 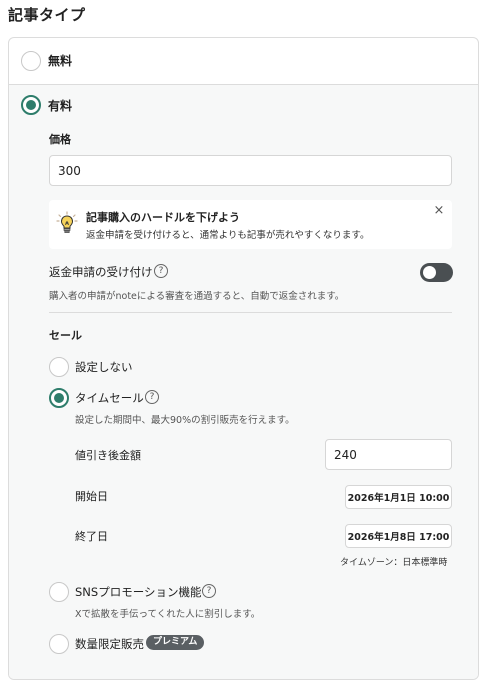 What do you see at coordinates (59, 644) in the screenshot?
I see `limited-radio` at bounding box center [59, 644].